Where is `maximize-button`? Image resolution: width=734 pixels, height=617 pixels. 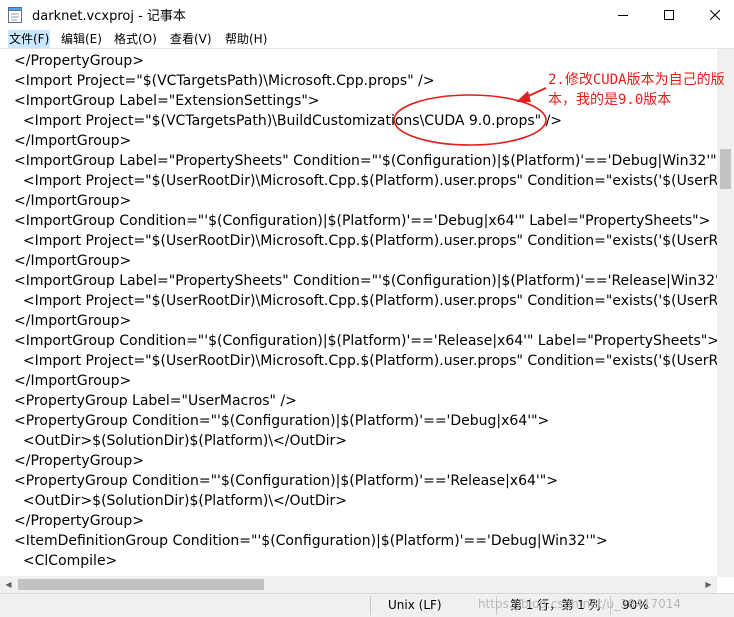
maximize-button is located at coordinates (669, 15).